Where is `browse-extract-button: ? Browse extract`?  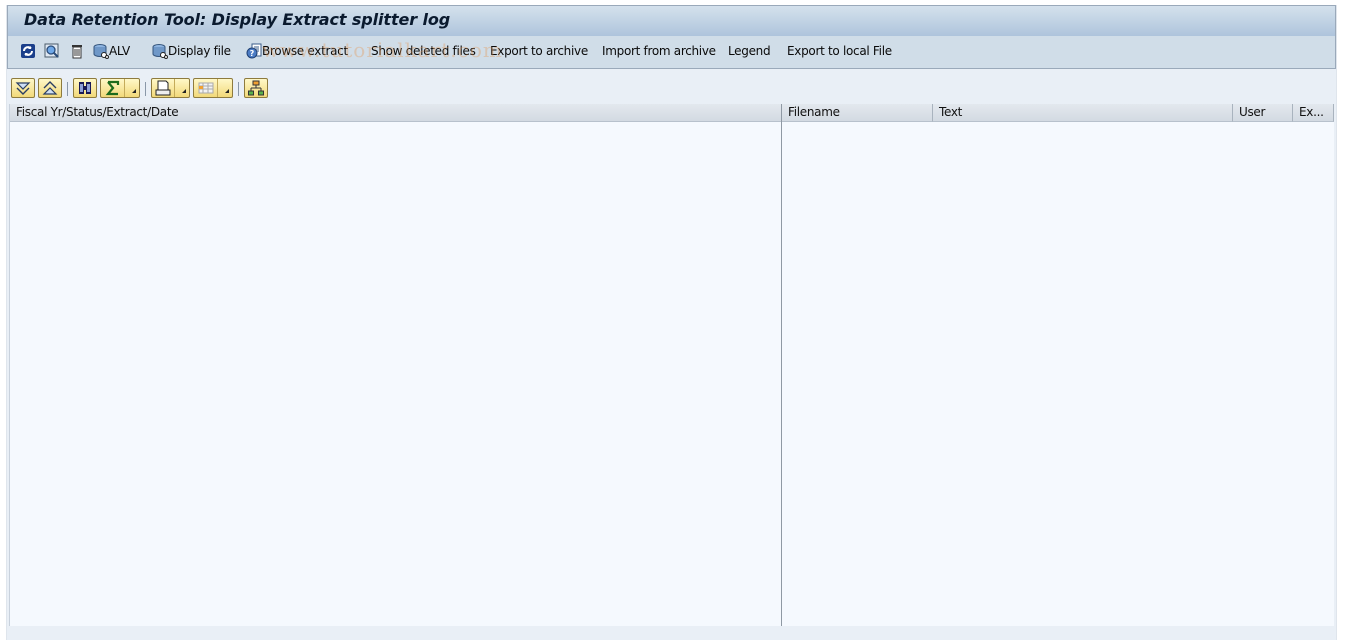 browse-extract-button: ? Browse extract is located at coordinates (297, 51).